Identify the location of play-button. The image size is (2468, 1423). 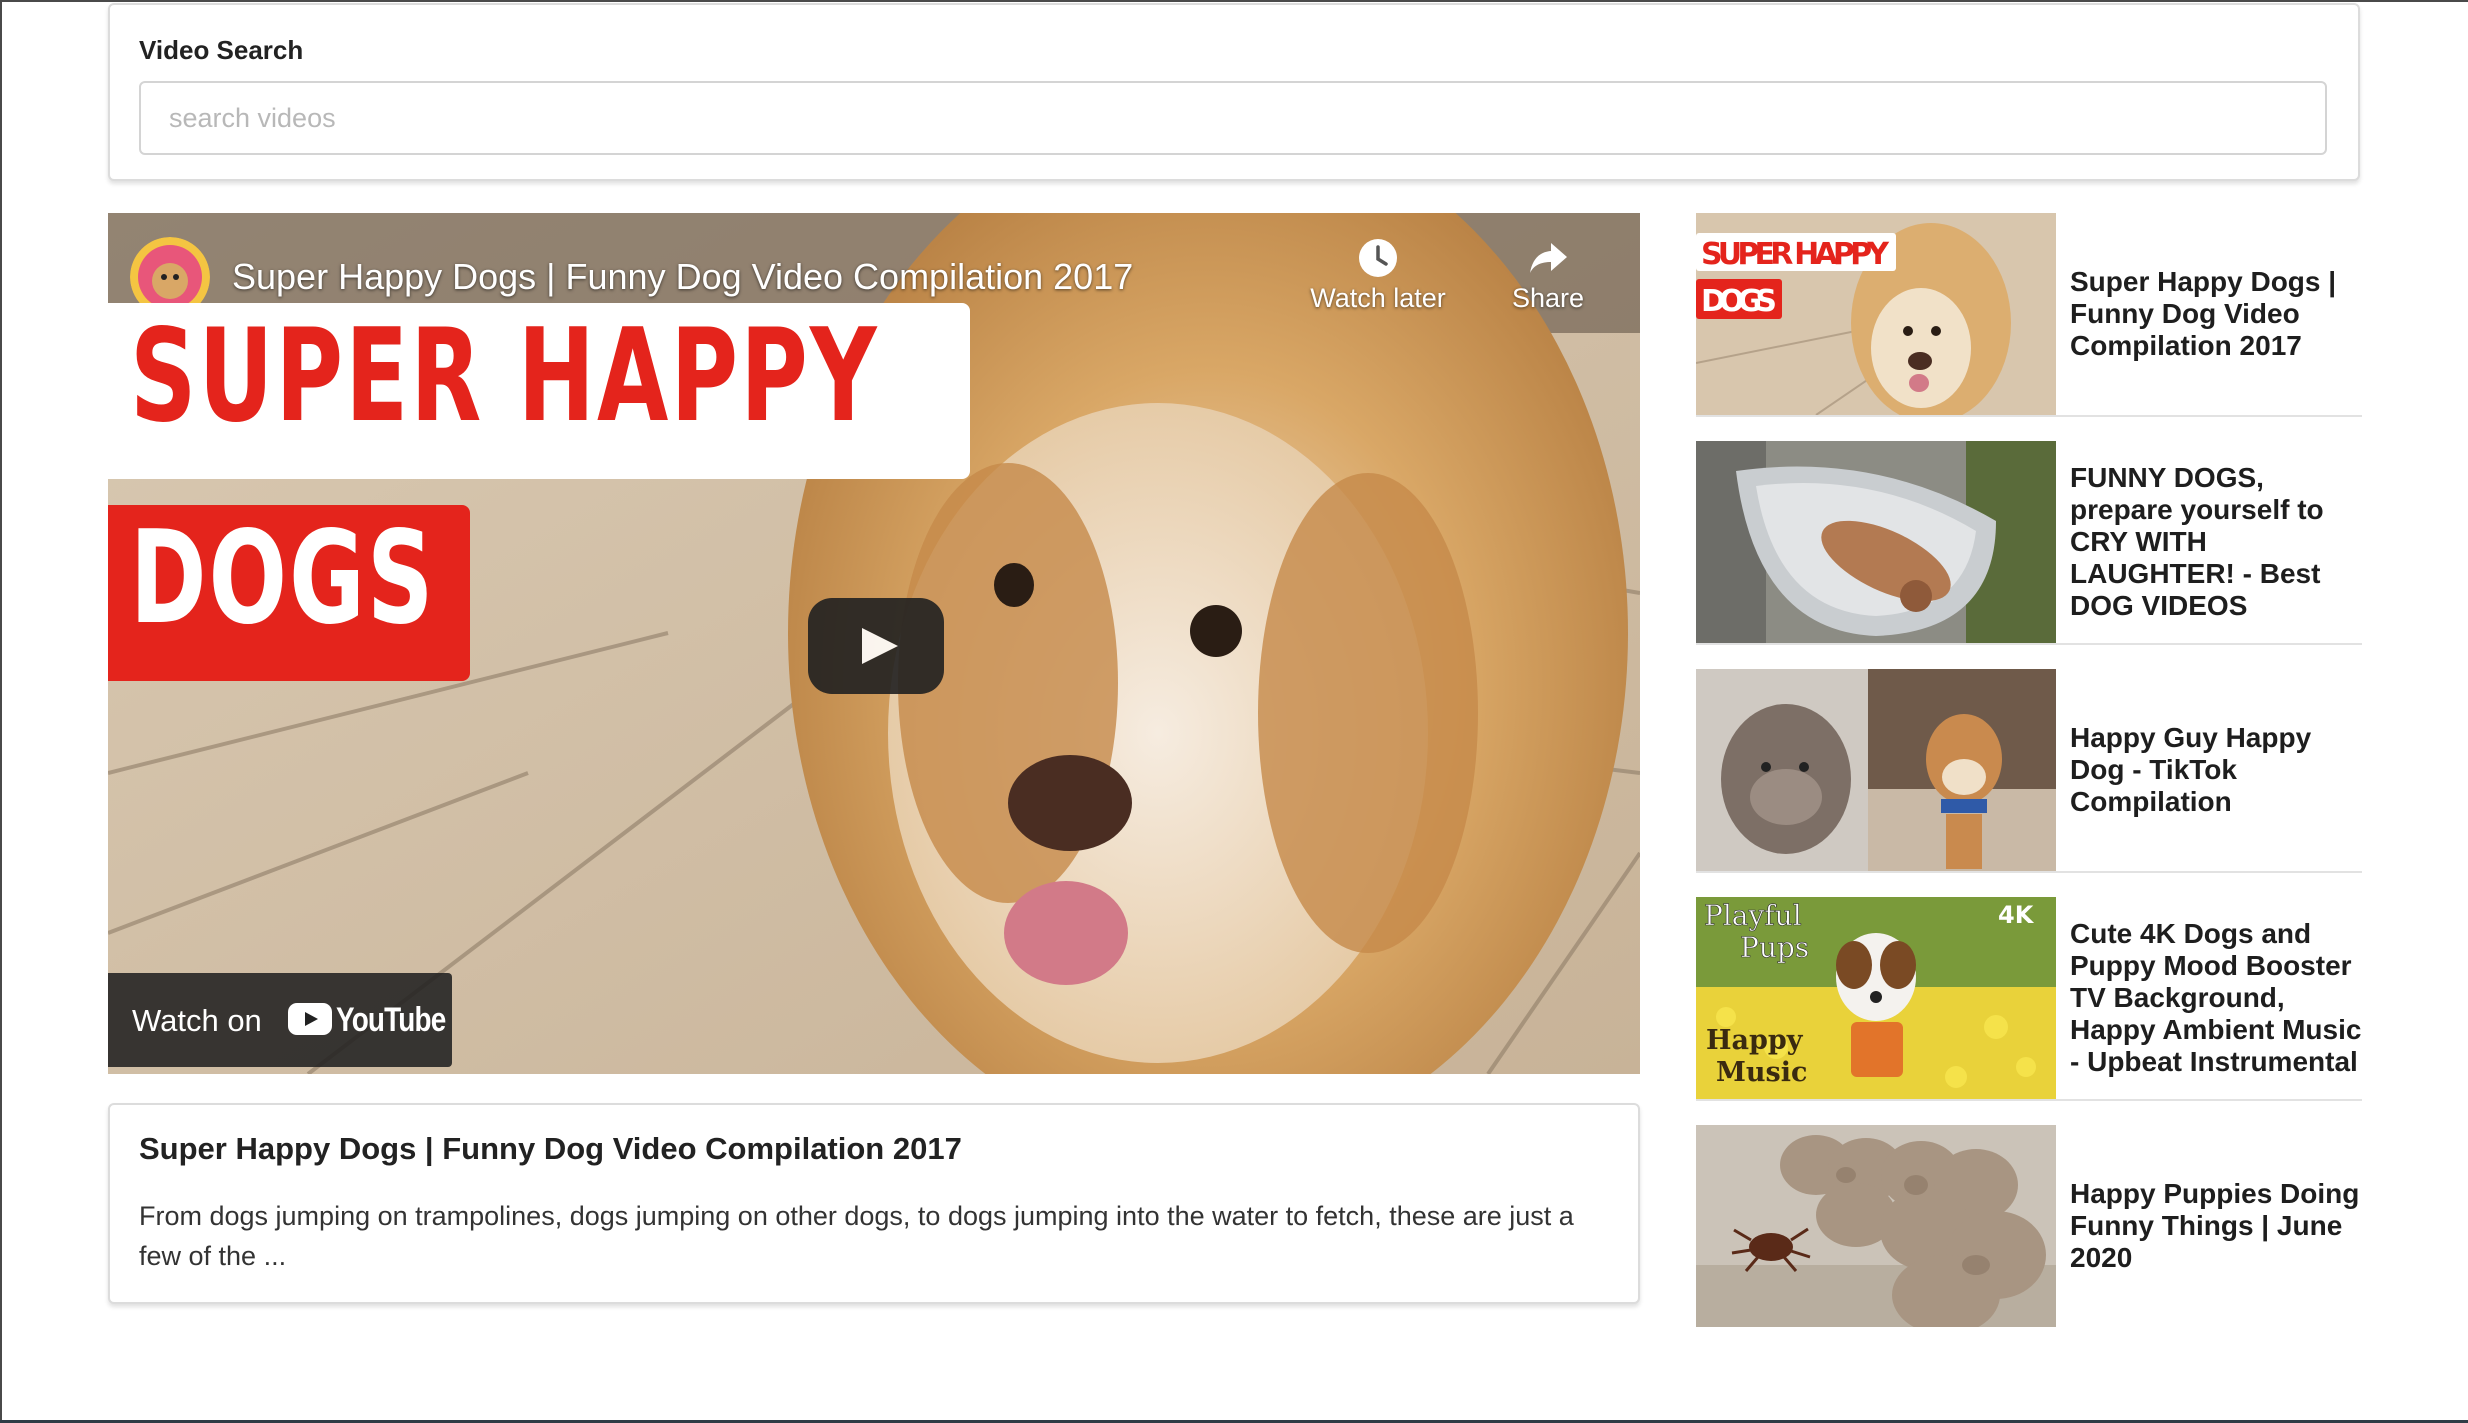
(876, 646).